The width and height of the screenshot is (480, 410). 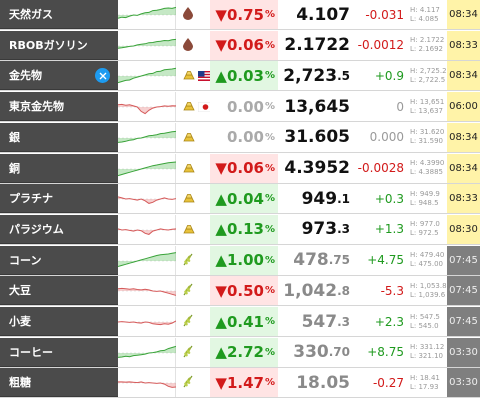 What do you see at coordinates (463, 291) in the screenshot?
I see `update-time: 07:45` at bounding box center [463, 291].